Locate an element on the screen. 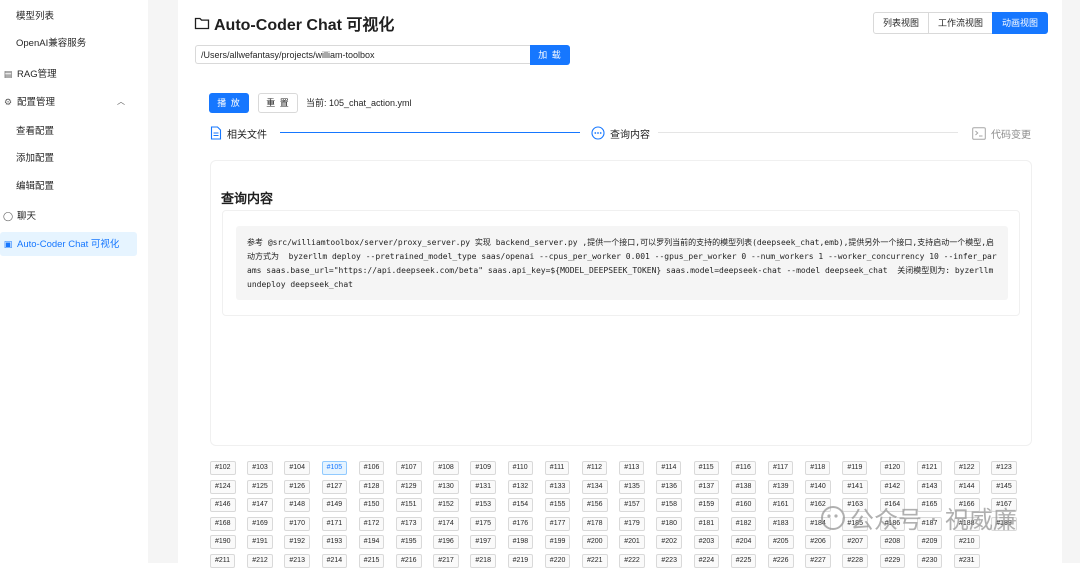 The width and height of the screenshot is (1080, 568). step-tag: #182 is located at coordinates (743, 523).